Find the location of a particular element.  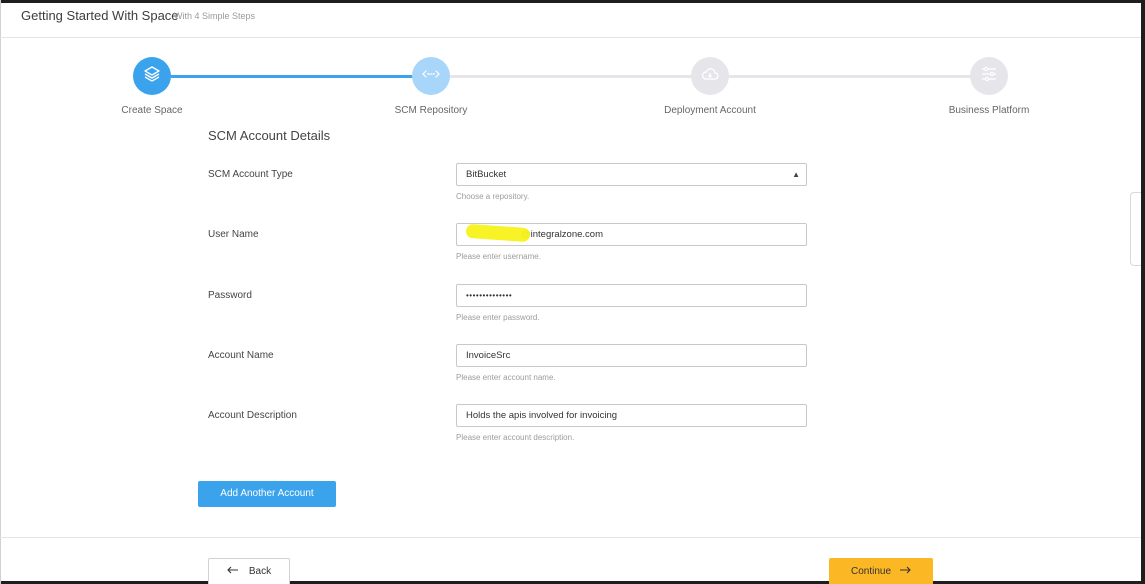

continue-button-label: Continue is located at coordinates (871, 571).